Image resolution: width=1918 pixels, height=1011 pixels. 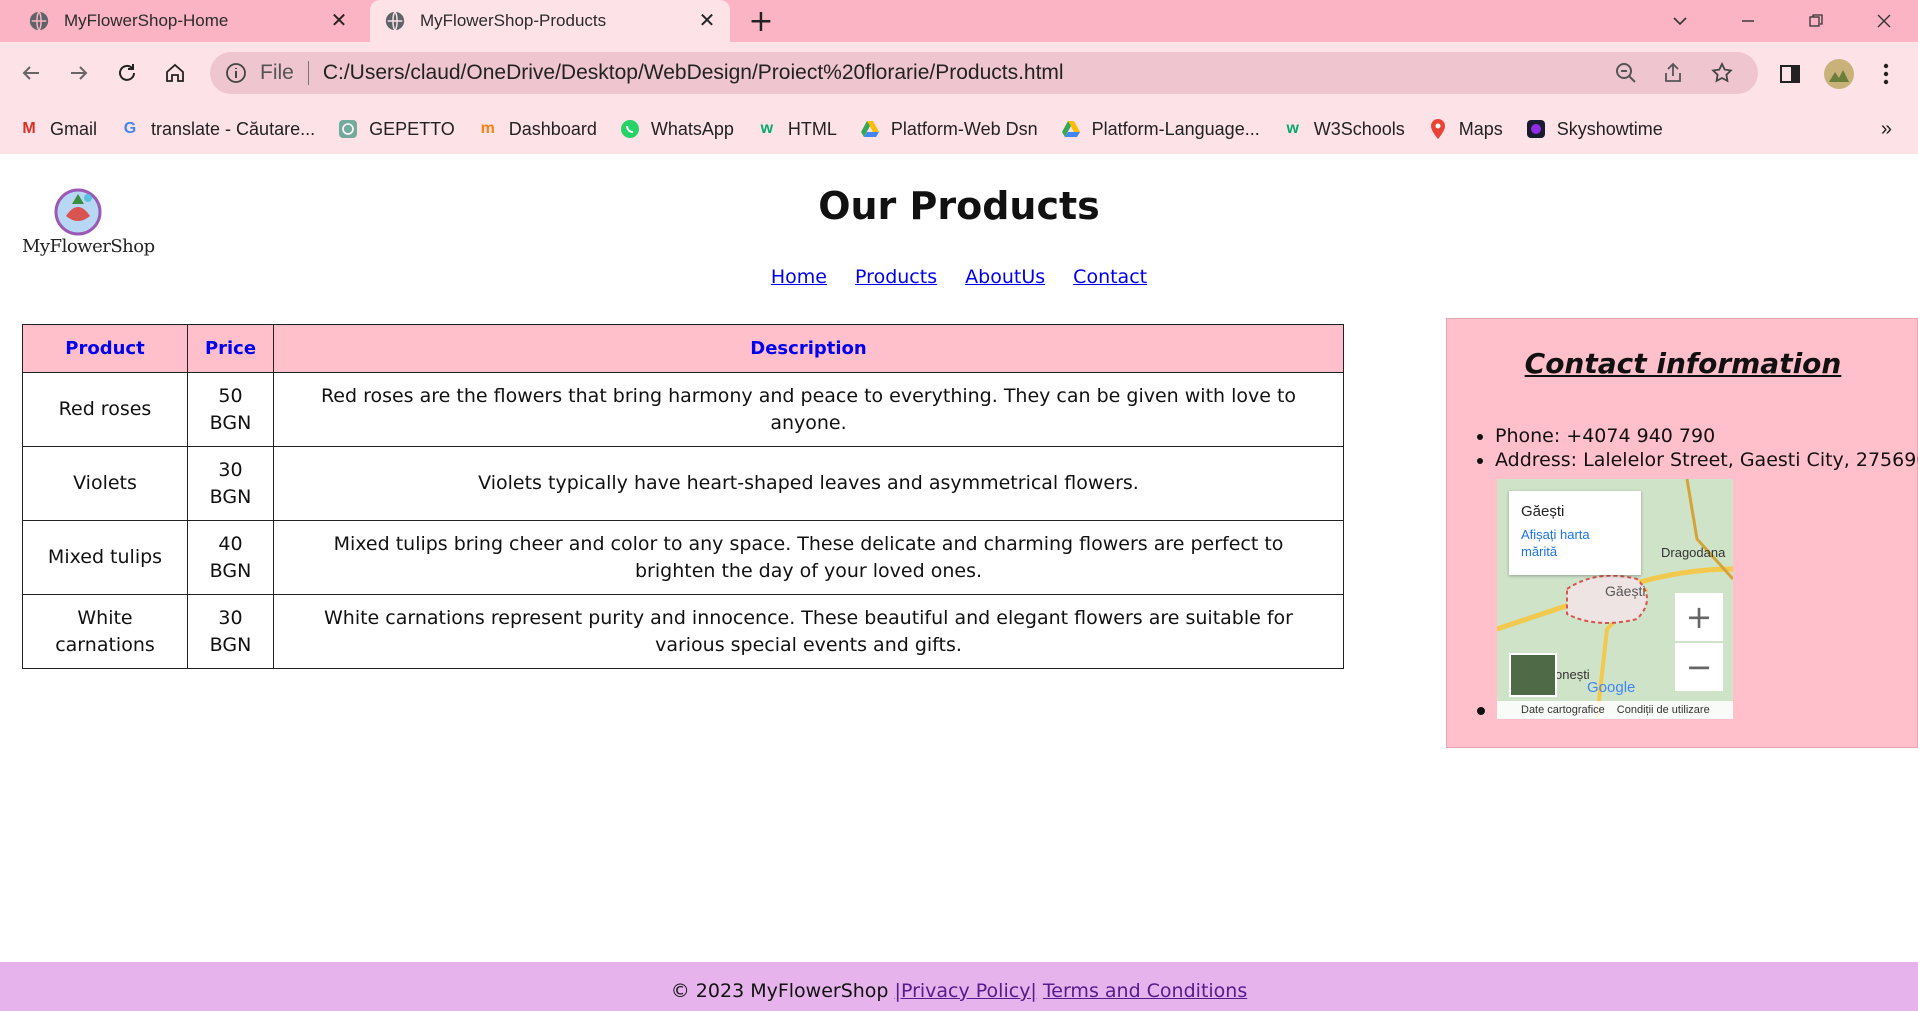 I want to click on bookmark-whatsapp: WhatsApp, so click(x=676, y=129).